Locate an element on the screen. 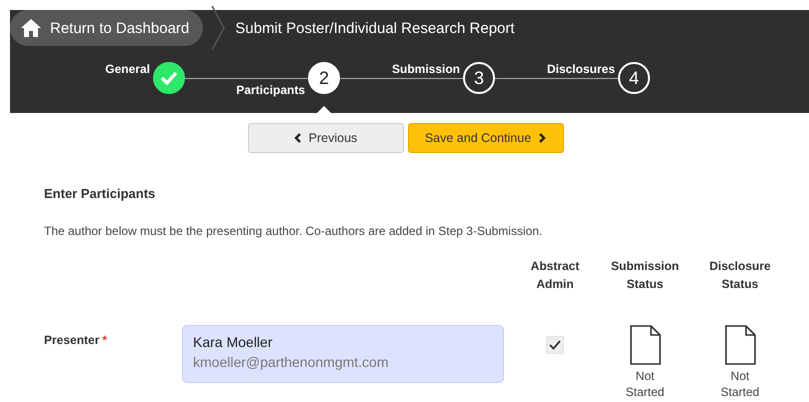 Image resolution: width=809 pixels, height=402 pixels. step-number-circle: 2 is located at coordinates (324, 78).